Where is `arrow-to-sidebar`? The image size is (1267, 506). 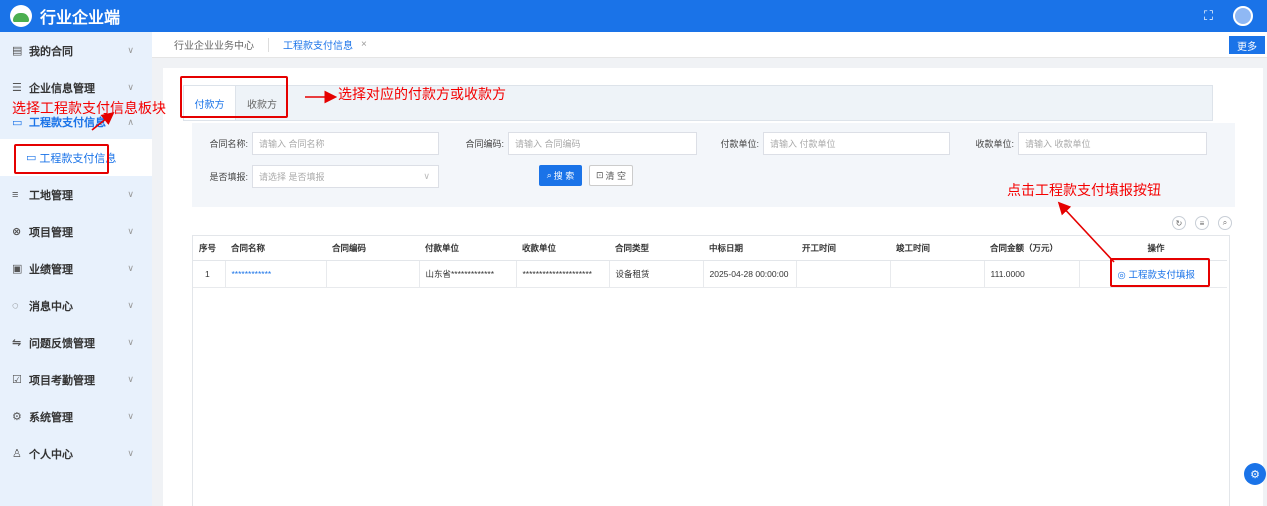 arrow-to-sidebar is located at coordinates (103, 121).